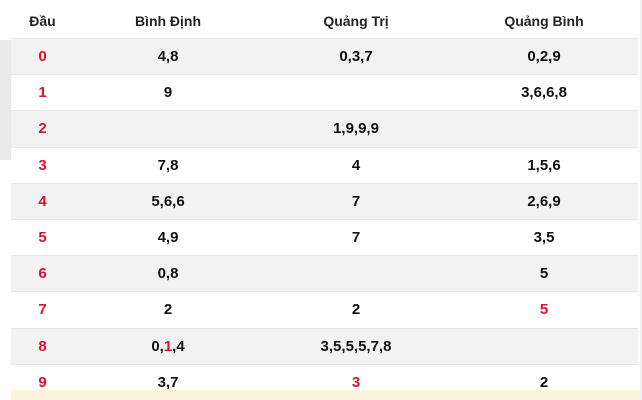 The image size is (642, 400). Describe the element at coordinates (356, 21) in the screenshot. I see `header-quang-tri: Quảng Trị` at that location.